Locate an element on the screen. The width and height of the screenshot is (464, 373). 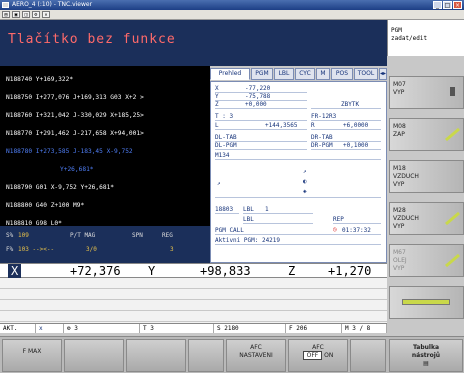
axis-z-label: Z is located at coordinates (292, 271).